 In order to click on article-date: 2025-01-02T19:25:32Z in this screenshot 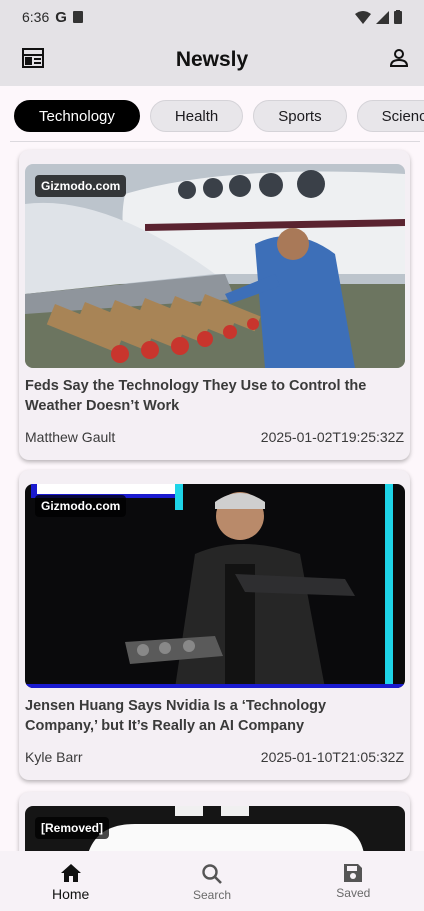, I will do `click(332, 437)`.